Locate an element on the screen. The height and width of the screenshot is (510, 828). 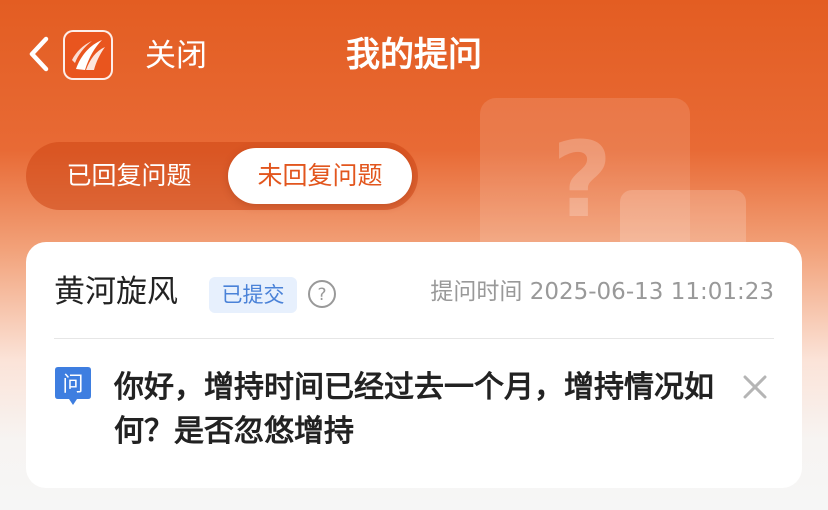
tab-answered-questions: 已回复问题 is located at coordinates (129, 176).